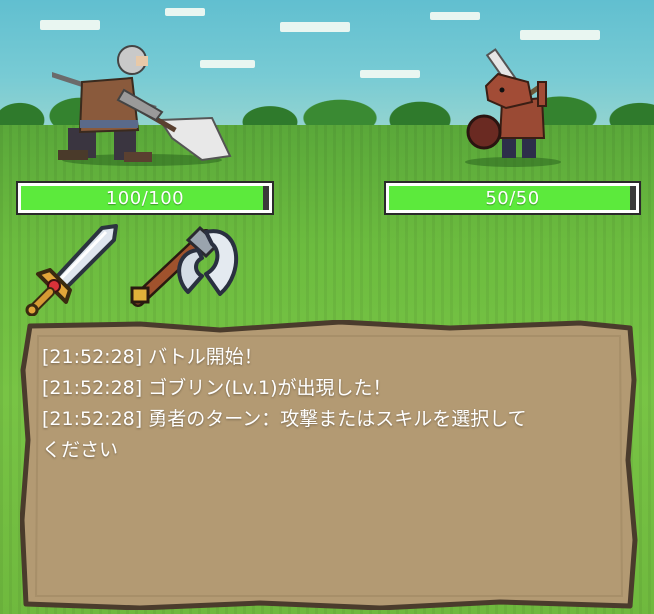 The width and height of the screenshot is (654, 614). I want to click on sword-skill-button, so click(73, 268).